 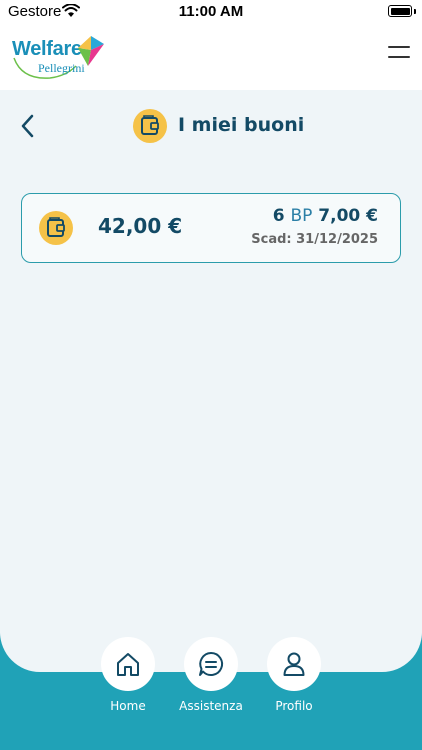 I want to click on battery-tip, so click(x=415, y=11).